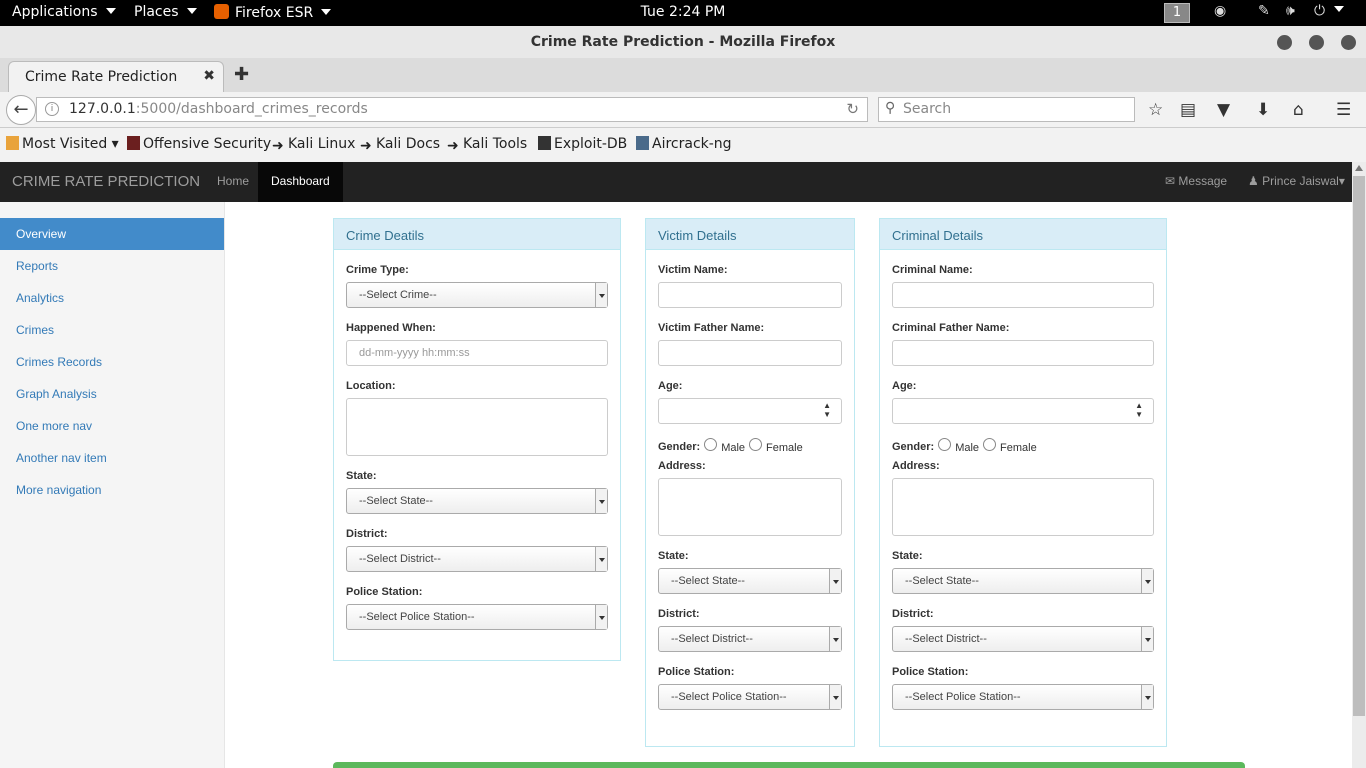  What do you see at coordinates (366, 146) in the screenshot?
I see `kali-icon: ➜` at bounding box center [366, 146].